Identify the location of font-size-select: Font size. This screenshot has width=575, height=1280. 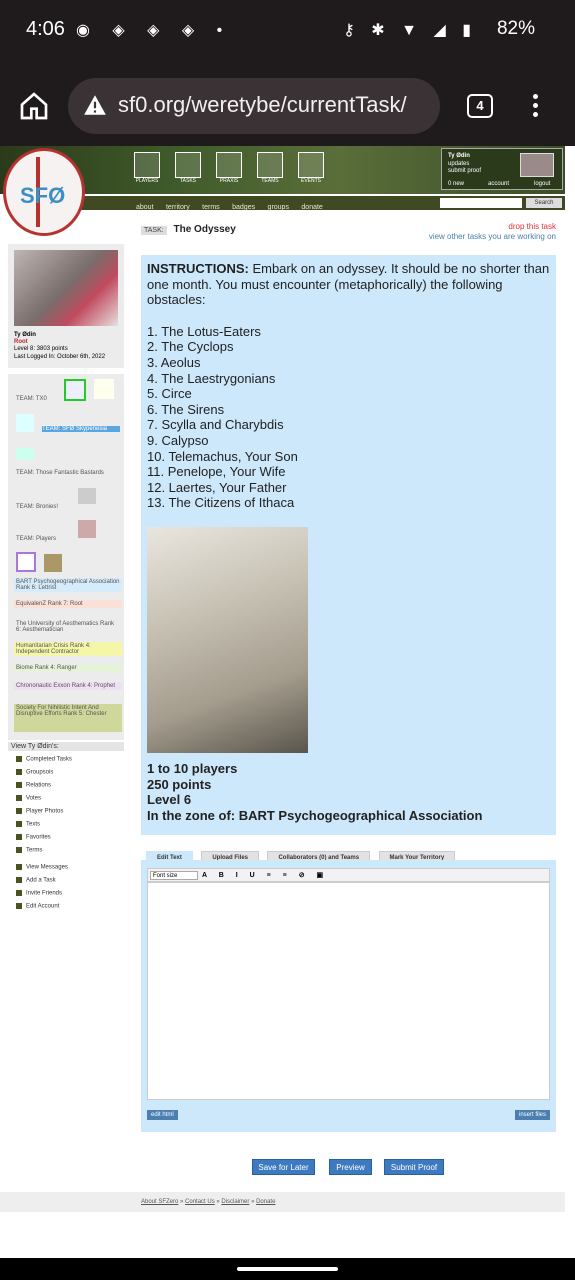
(174, 875).